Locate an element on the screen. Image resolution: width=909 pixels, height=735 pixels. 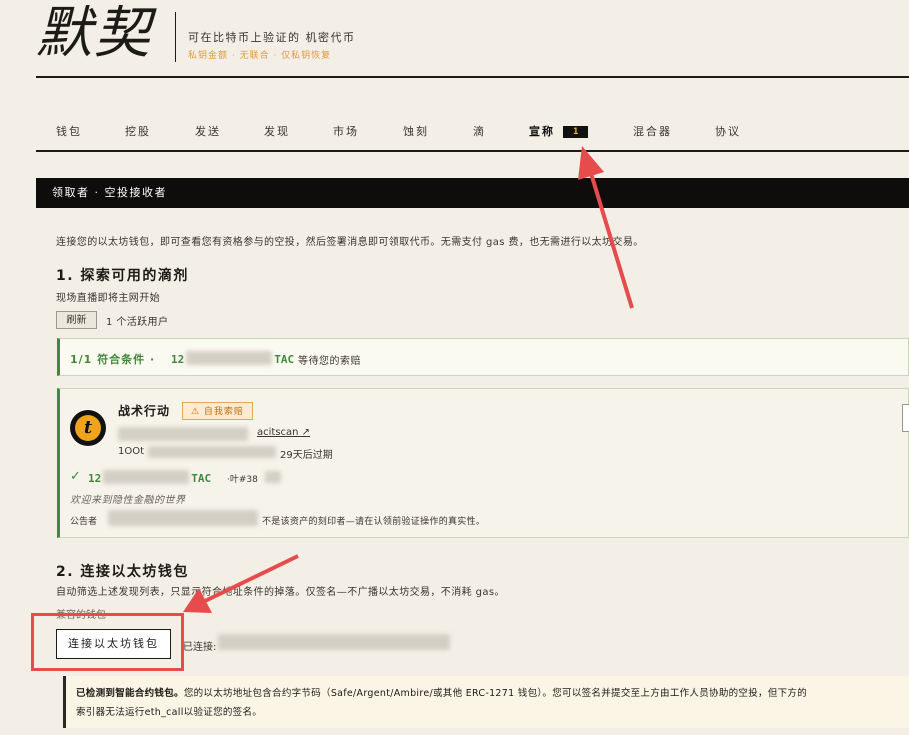
eligibility-summary: 1/1 符合条件 · 12 TAC 等待您的索赔 is located at coordinates (483, 357).